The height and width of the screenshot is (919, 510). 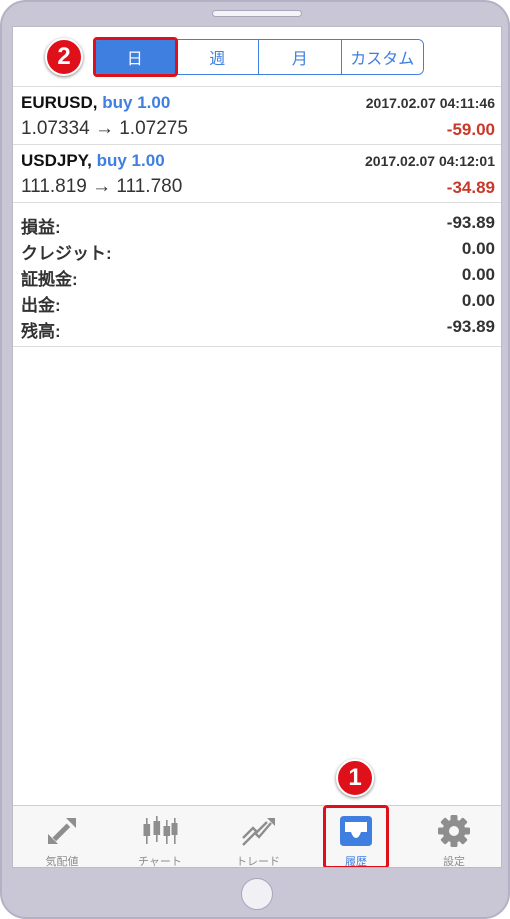 I want to click on home-button, so click(x=257, y=894).